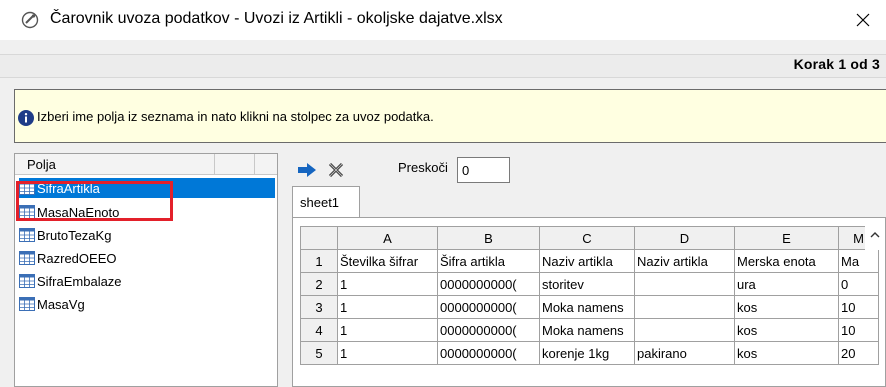 Image resolution: width=886 pixels, height=387 pixels. I want to click on column-header: A, so click(387, 238).